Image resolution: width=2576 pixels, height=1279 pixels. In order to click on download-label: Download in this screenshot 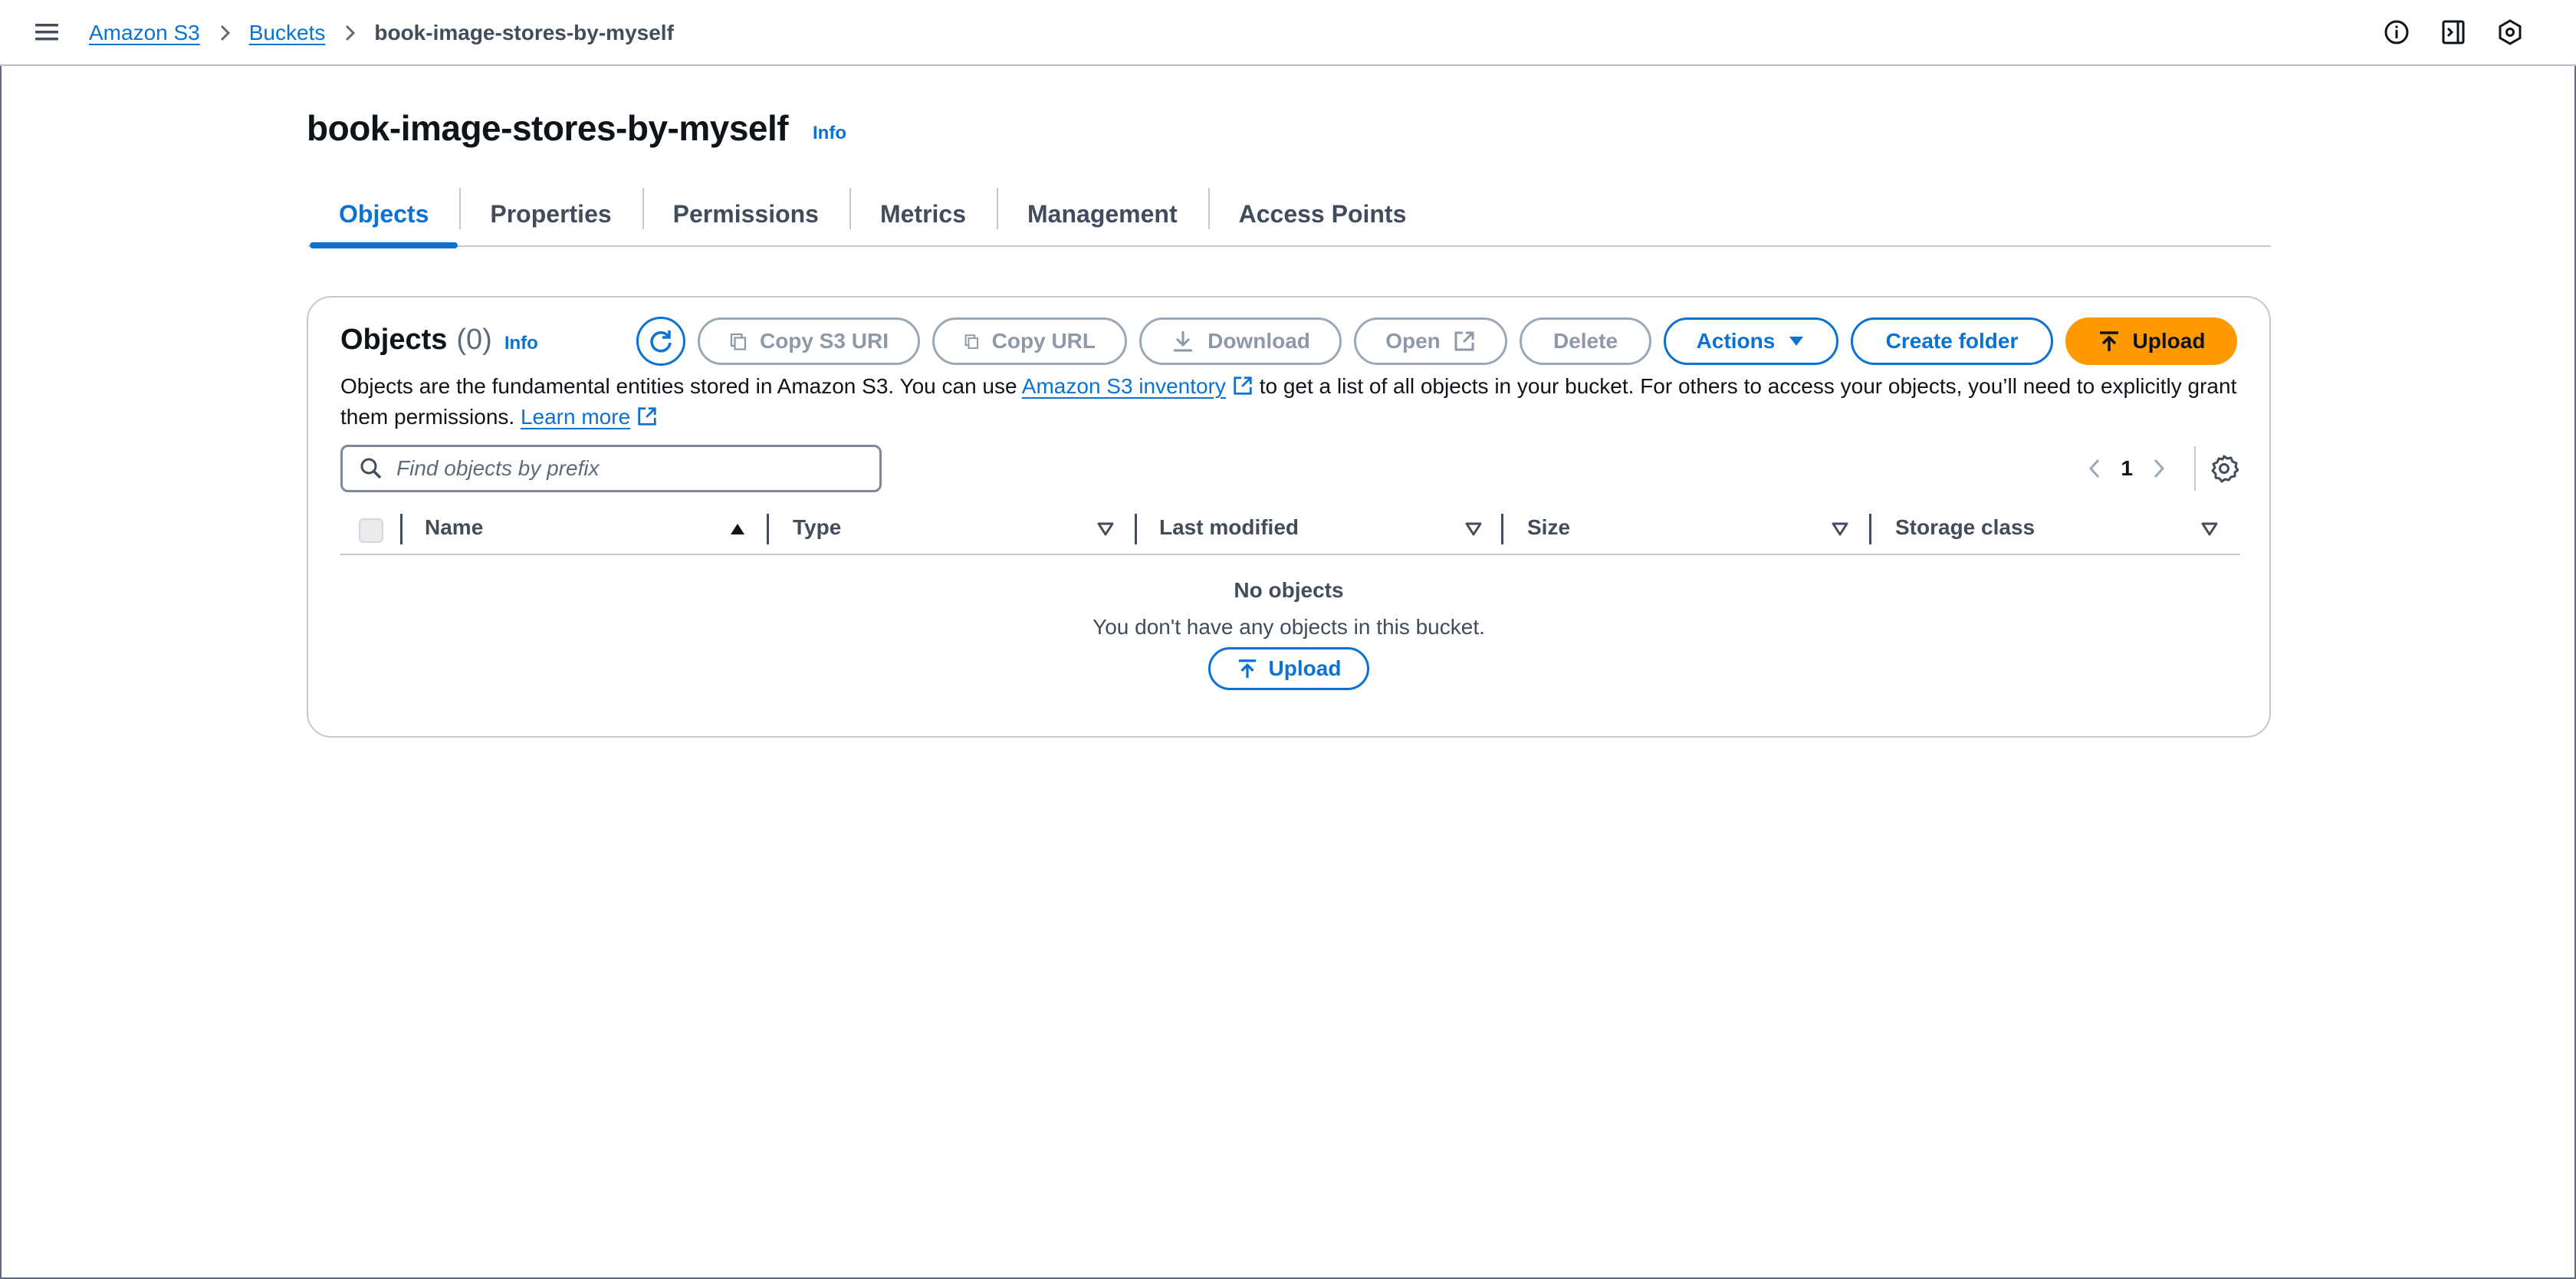, I will do `click(1259, 341)`.